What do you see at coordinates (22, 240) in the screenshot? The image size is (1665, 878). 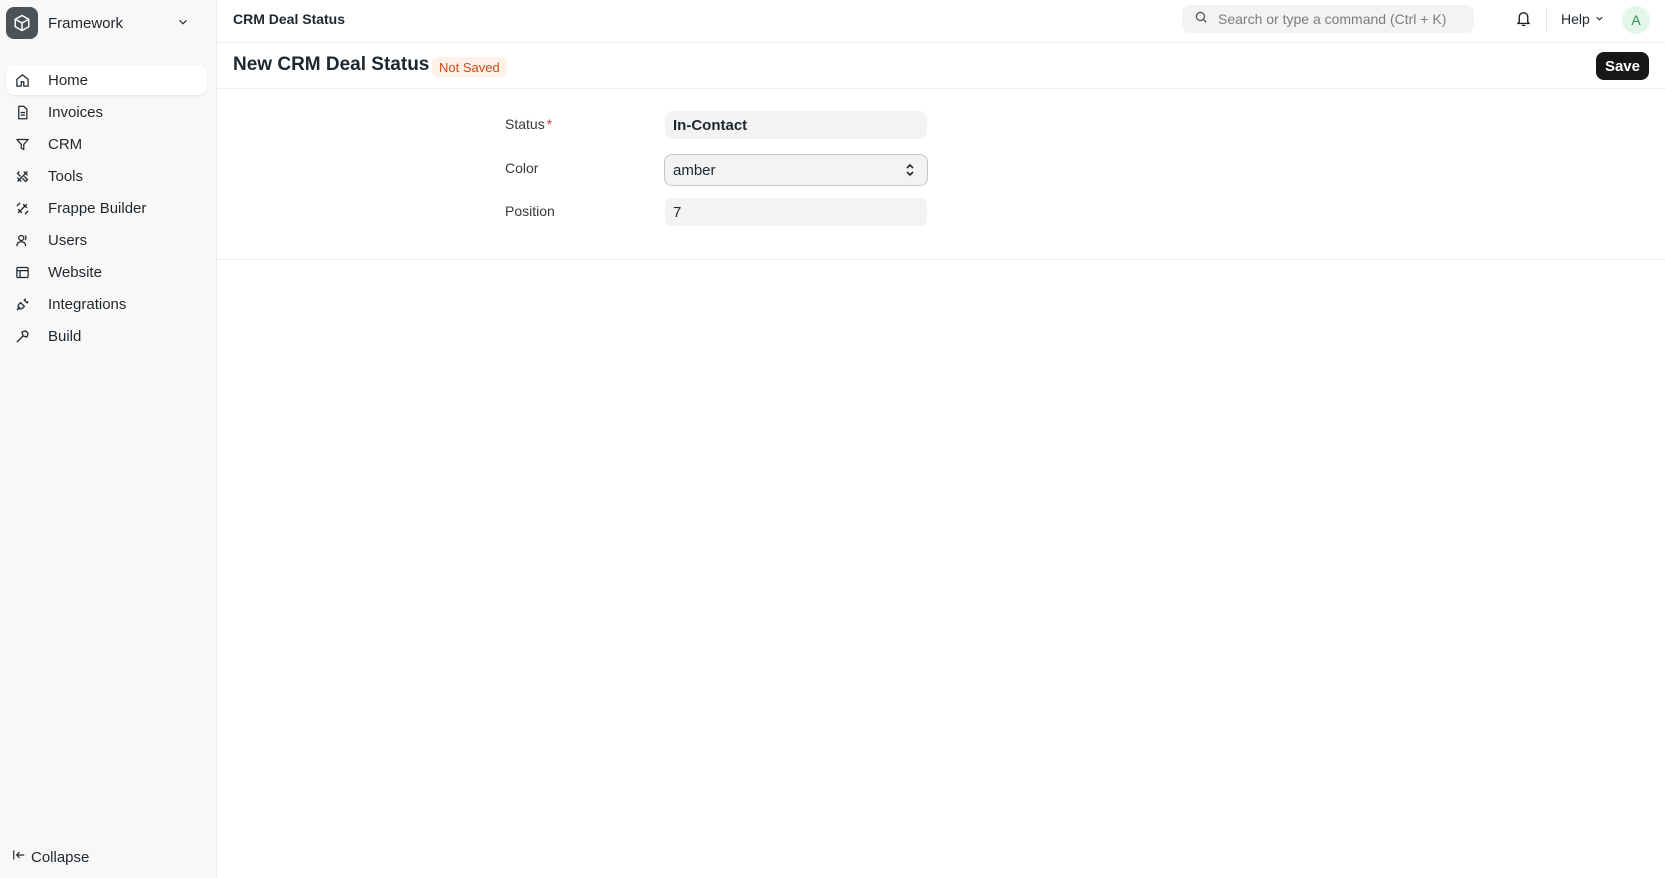 I see `user-icon` at bounding box center [22, 240].